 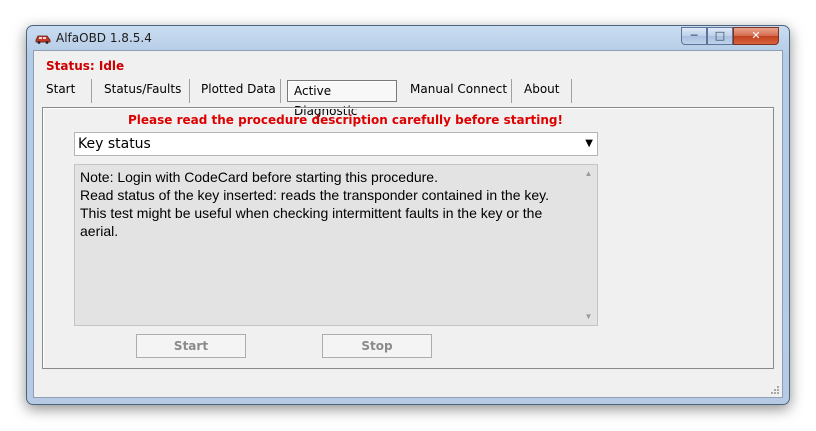 I want to click on procedure-select: Key status ▼, so click(x=336, y=144).